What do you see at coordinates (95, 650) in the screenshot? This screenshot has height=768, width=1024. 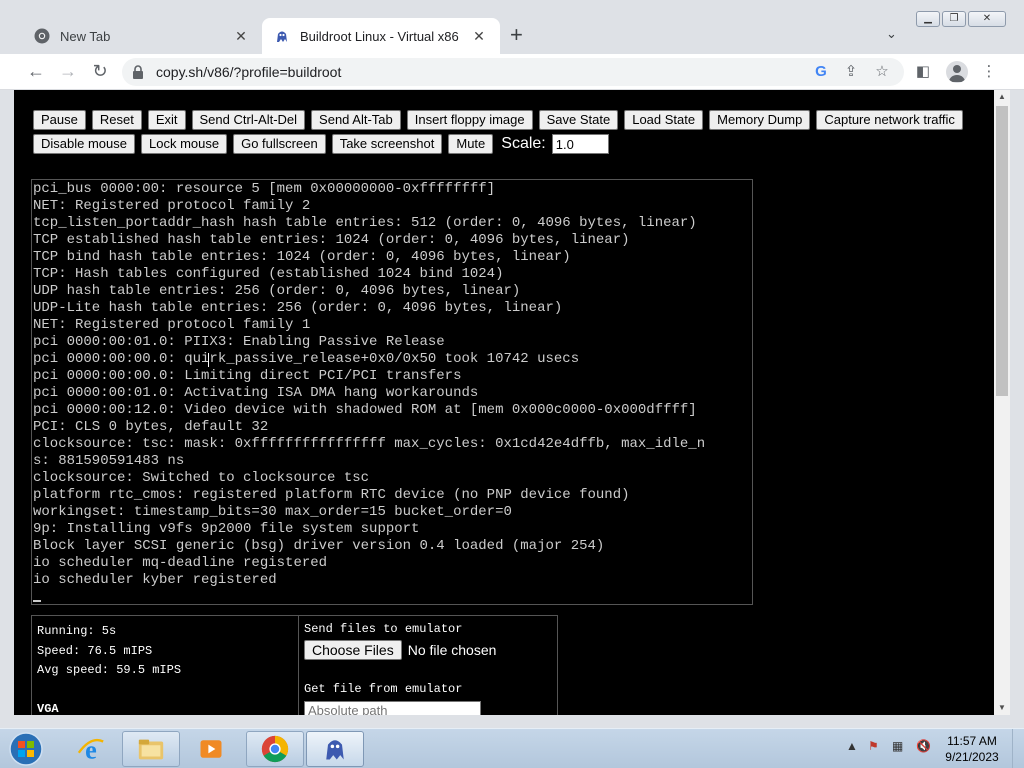 I see `speed-value: Speed: 76.5 mIPS` at bounding box center [95, 650].